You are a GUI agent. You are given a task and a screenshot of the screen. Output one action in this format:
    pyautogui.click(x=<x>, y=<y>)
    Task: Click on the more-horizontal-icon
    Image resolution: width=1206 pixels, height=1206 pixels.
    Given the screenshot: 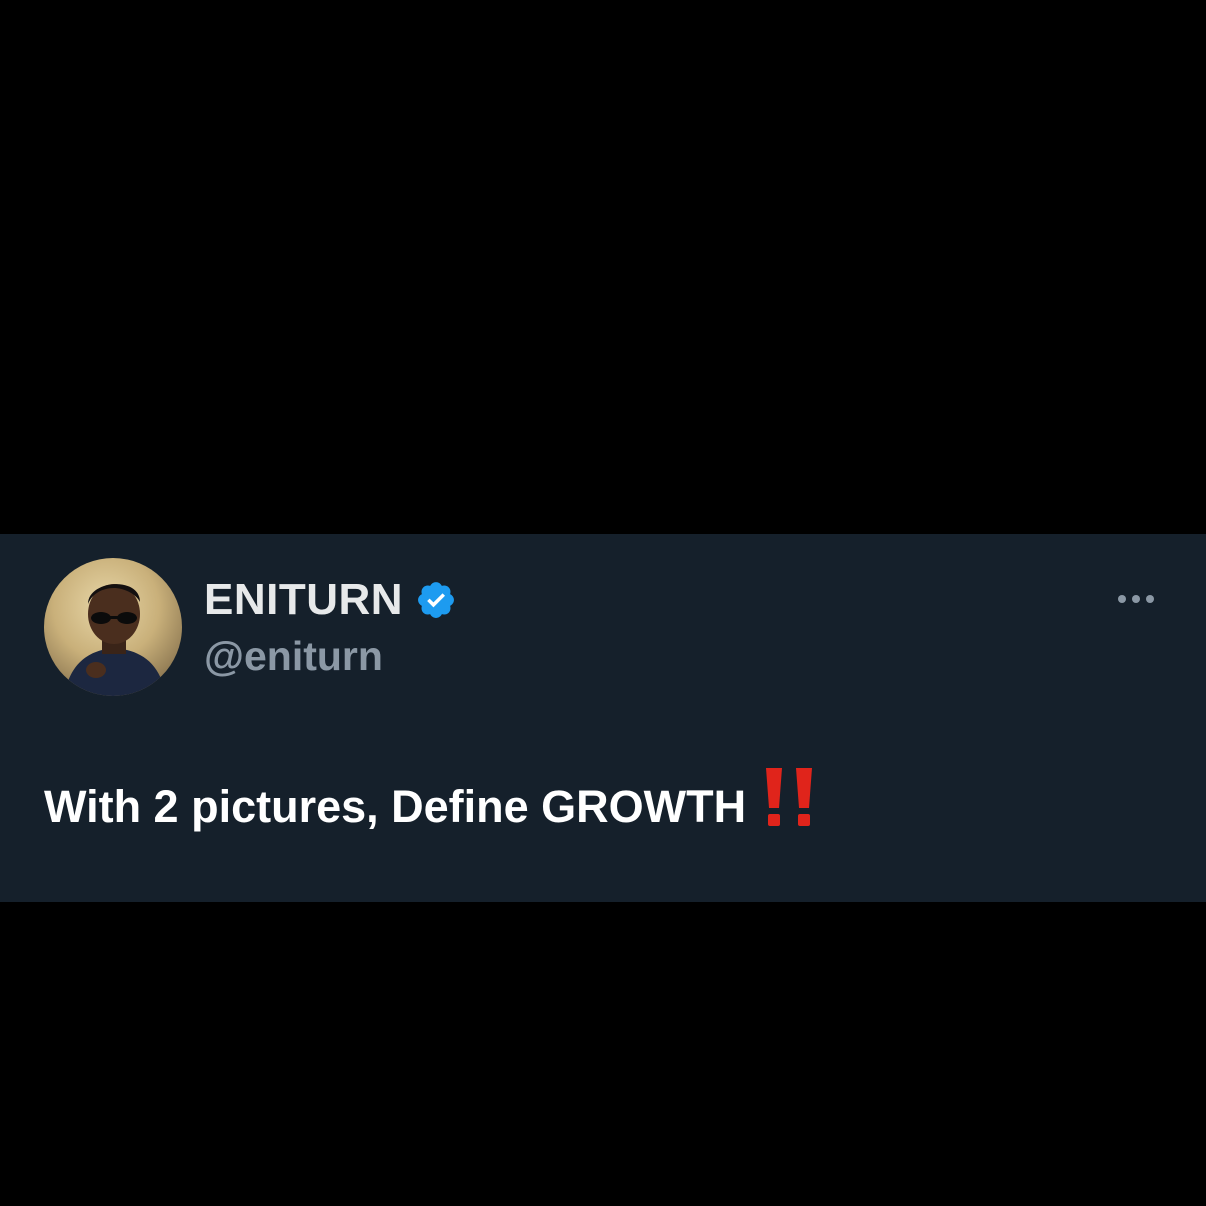 What is the action you would take?
    pyautogui.click(x=1122, y=599)
    